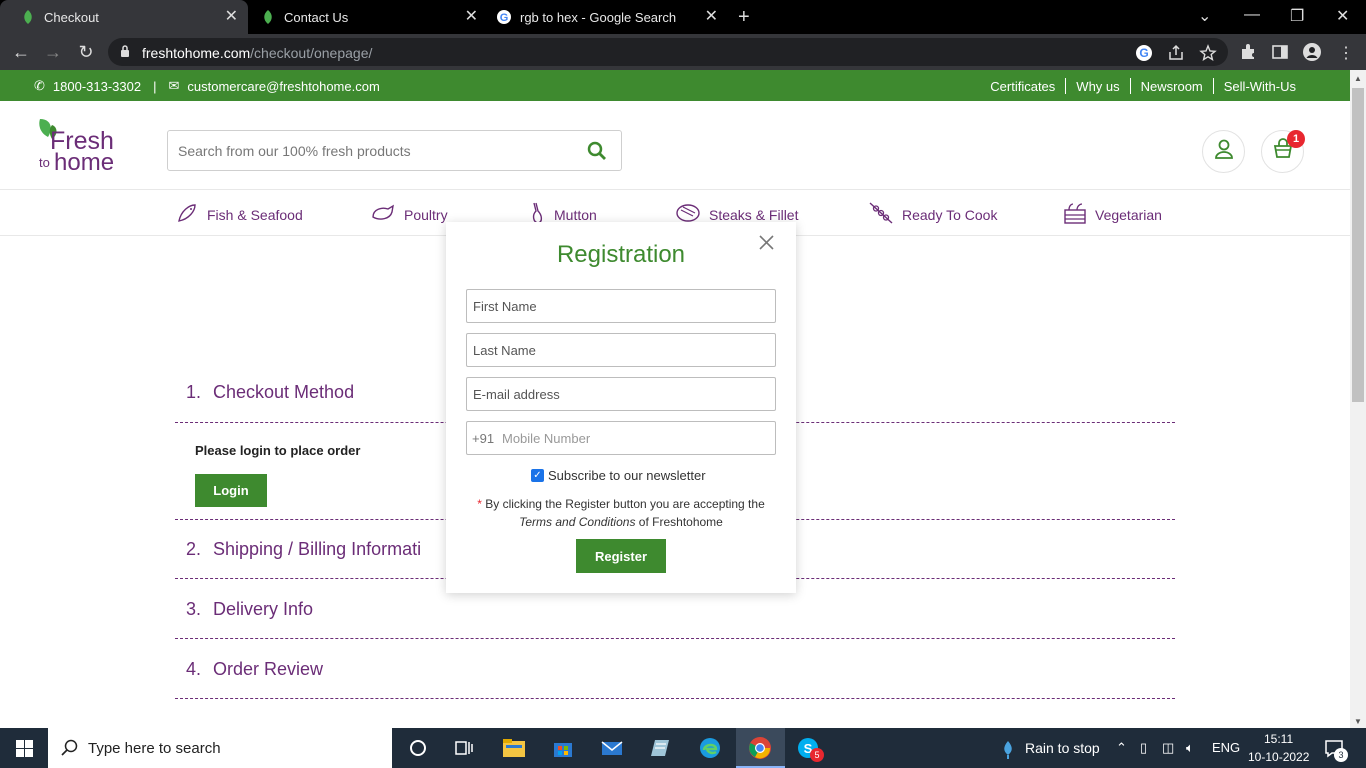  Describe the element at coordinates (1143, 748) in the screenshot. I see `battery-icon: ▯` at that location.